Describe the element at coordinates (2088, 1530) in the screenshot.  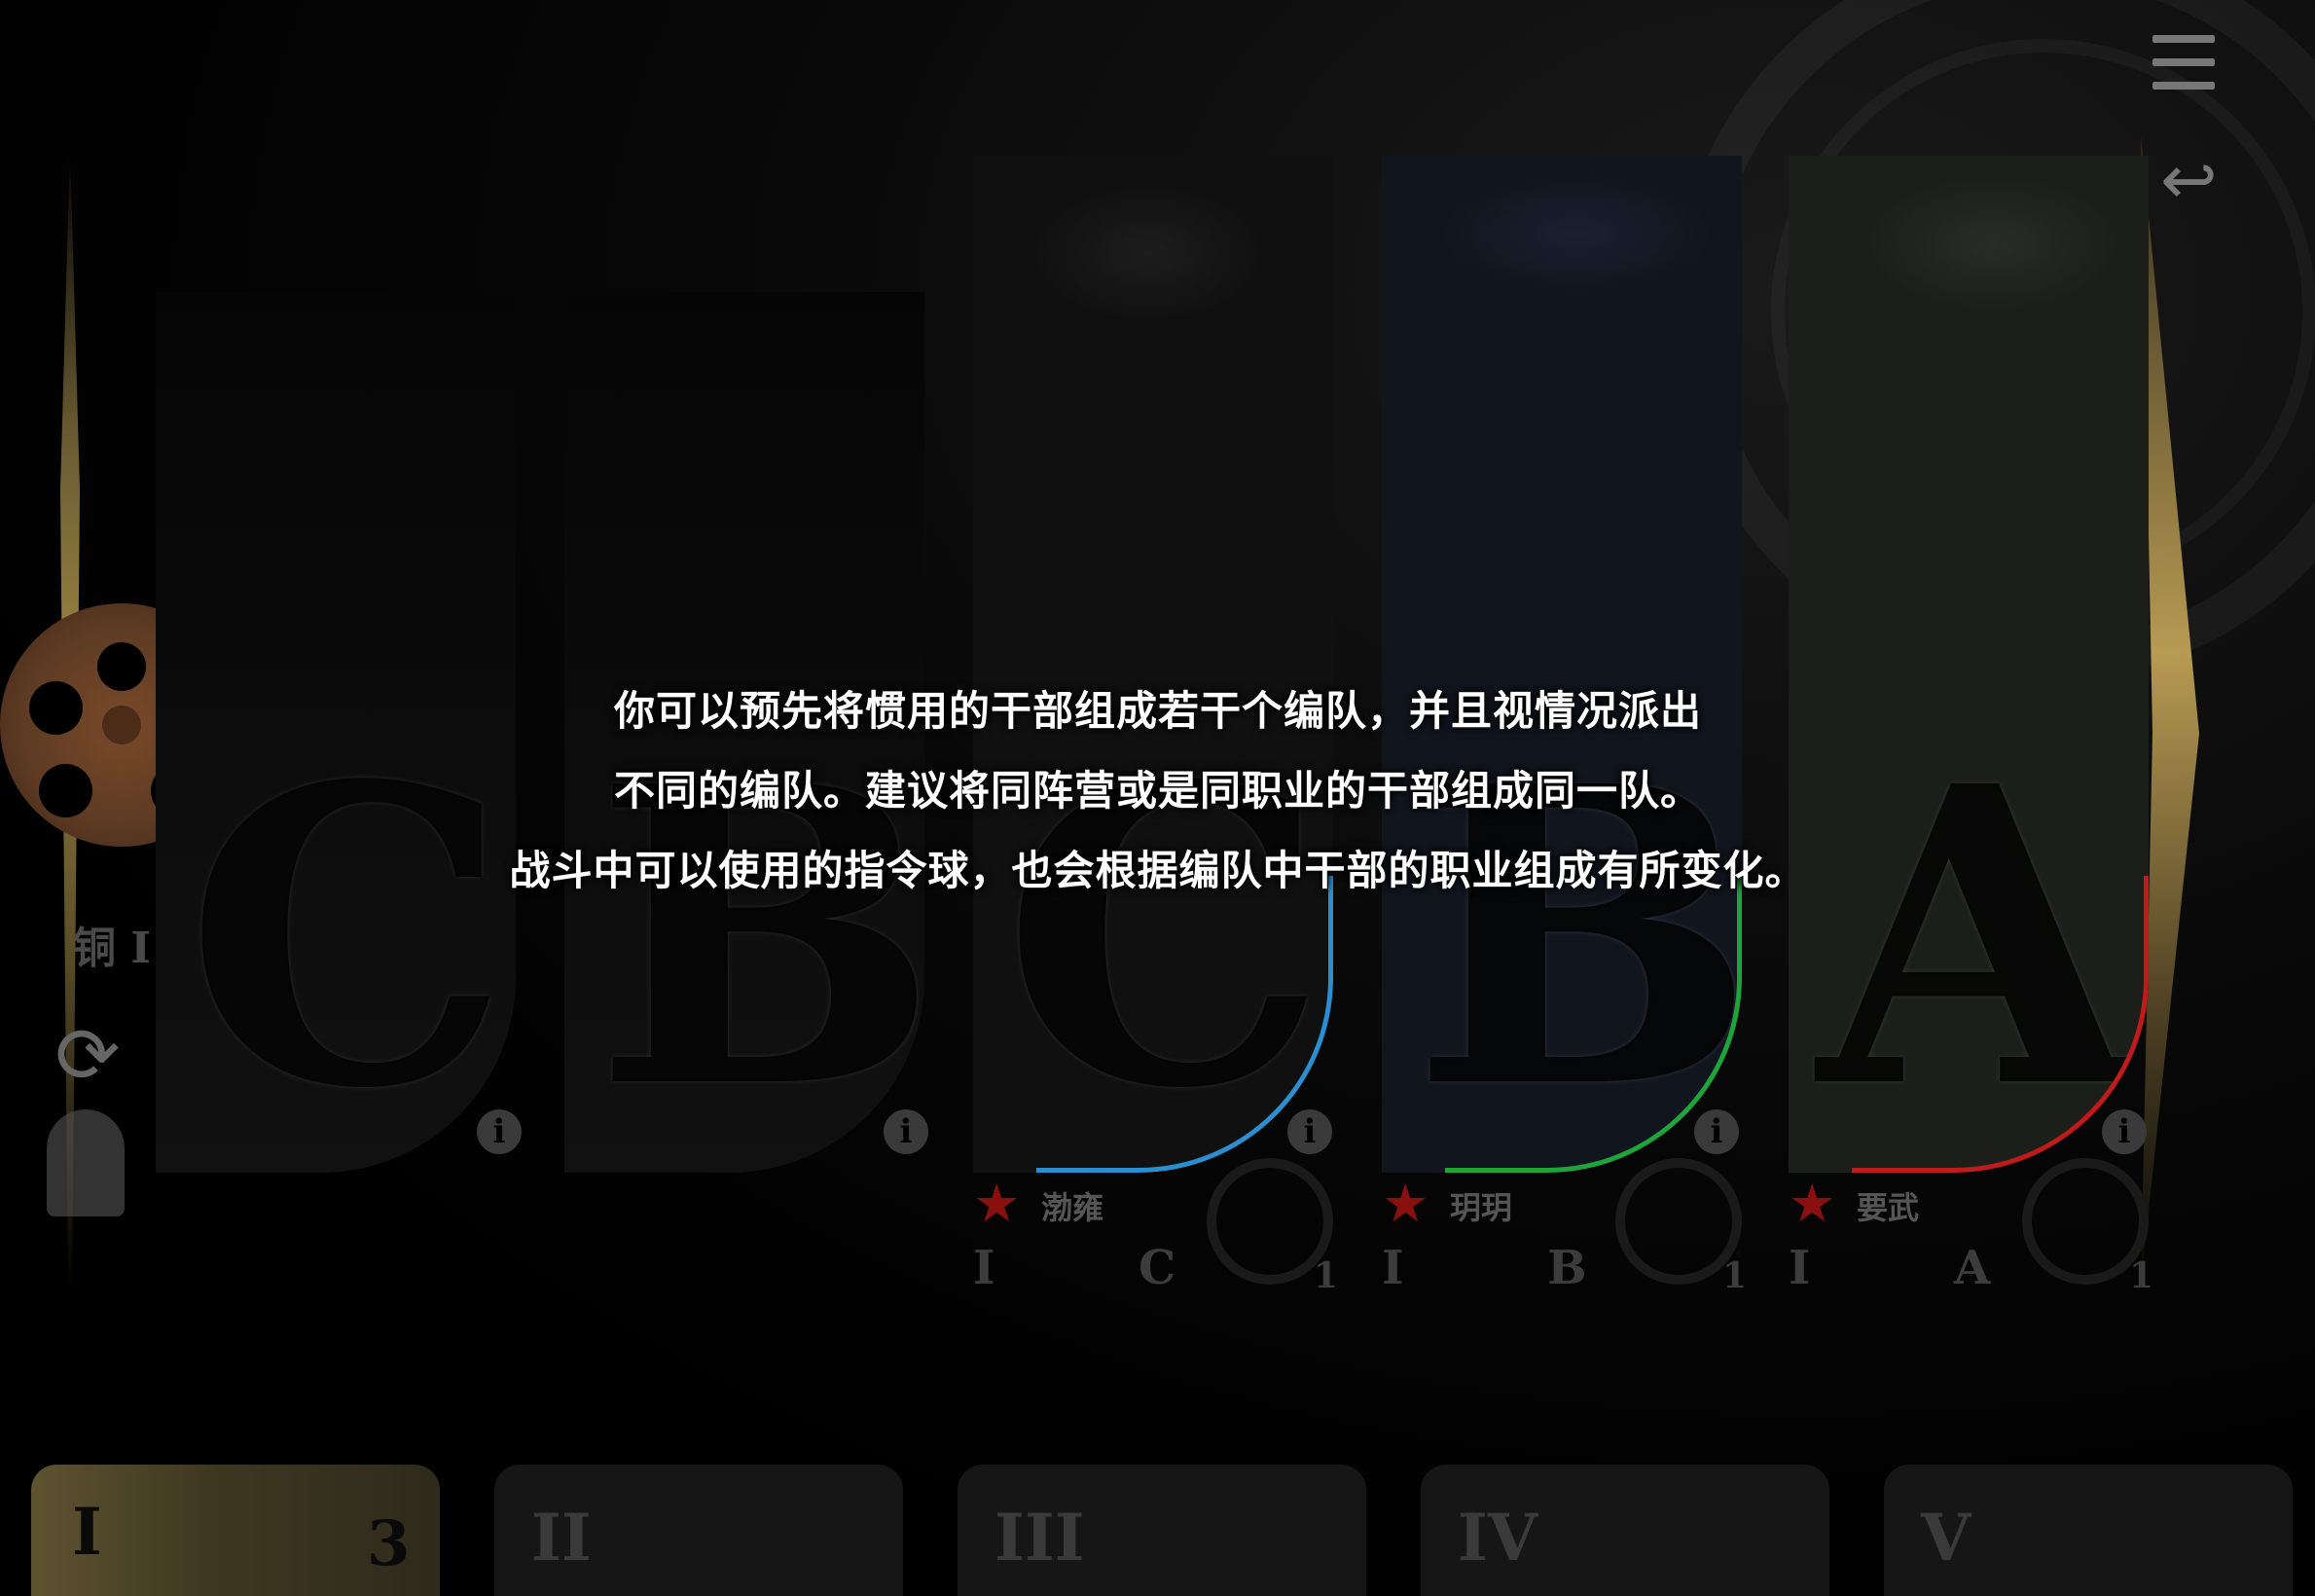
I see `team-tab-5: V` at that location.